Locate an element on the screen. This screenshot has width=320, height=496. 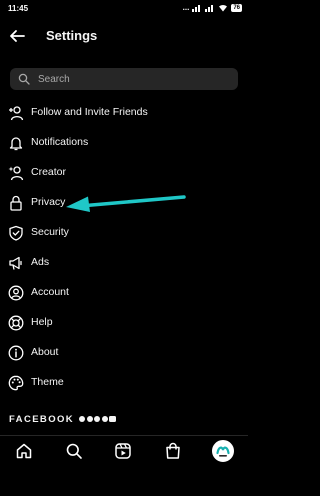
menu-item-follow-invite: Follow and Invite Friends is located at coordinates (124, 113).